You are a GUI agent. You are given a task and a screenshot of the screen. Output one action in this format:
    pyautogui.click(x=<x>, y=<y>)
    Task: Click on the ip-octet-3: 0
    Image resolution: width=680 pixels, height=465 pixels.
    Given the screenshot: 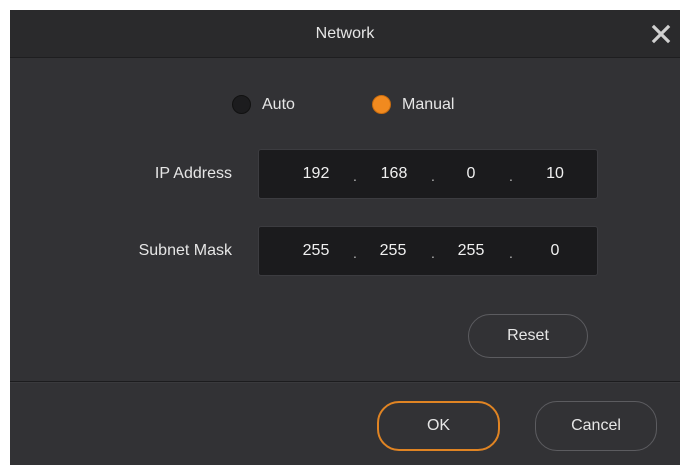 What is the action you would take?
    pyautogui.click(x=471, y=174)
    